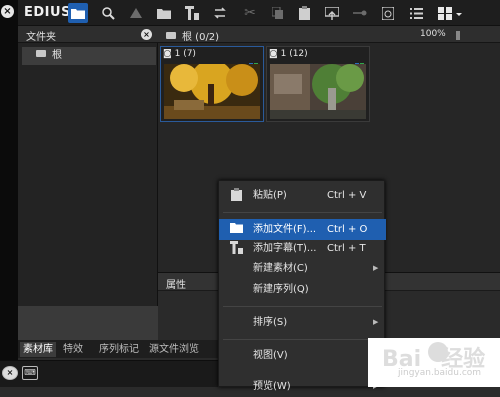 This screenshot has width=500, height=397. What do you see at coordinates (88, 34) in the screenshot?
I see `folder-panel-header: 文件夹 ×` at bounding box center [88, 34].